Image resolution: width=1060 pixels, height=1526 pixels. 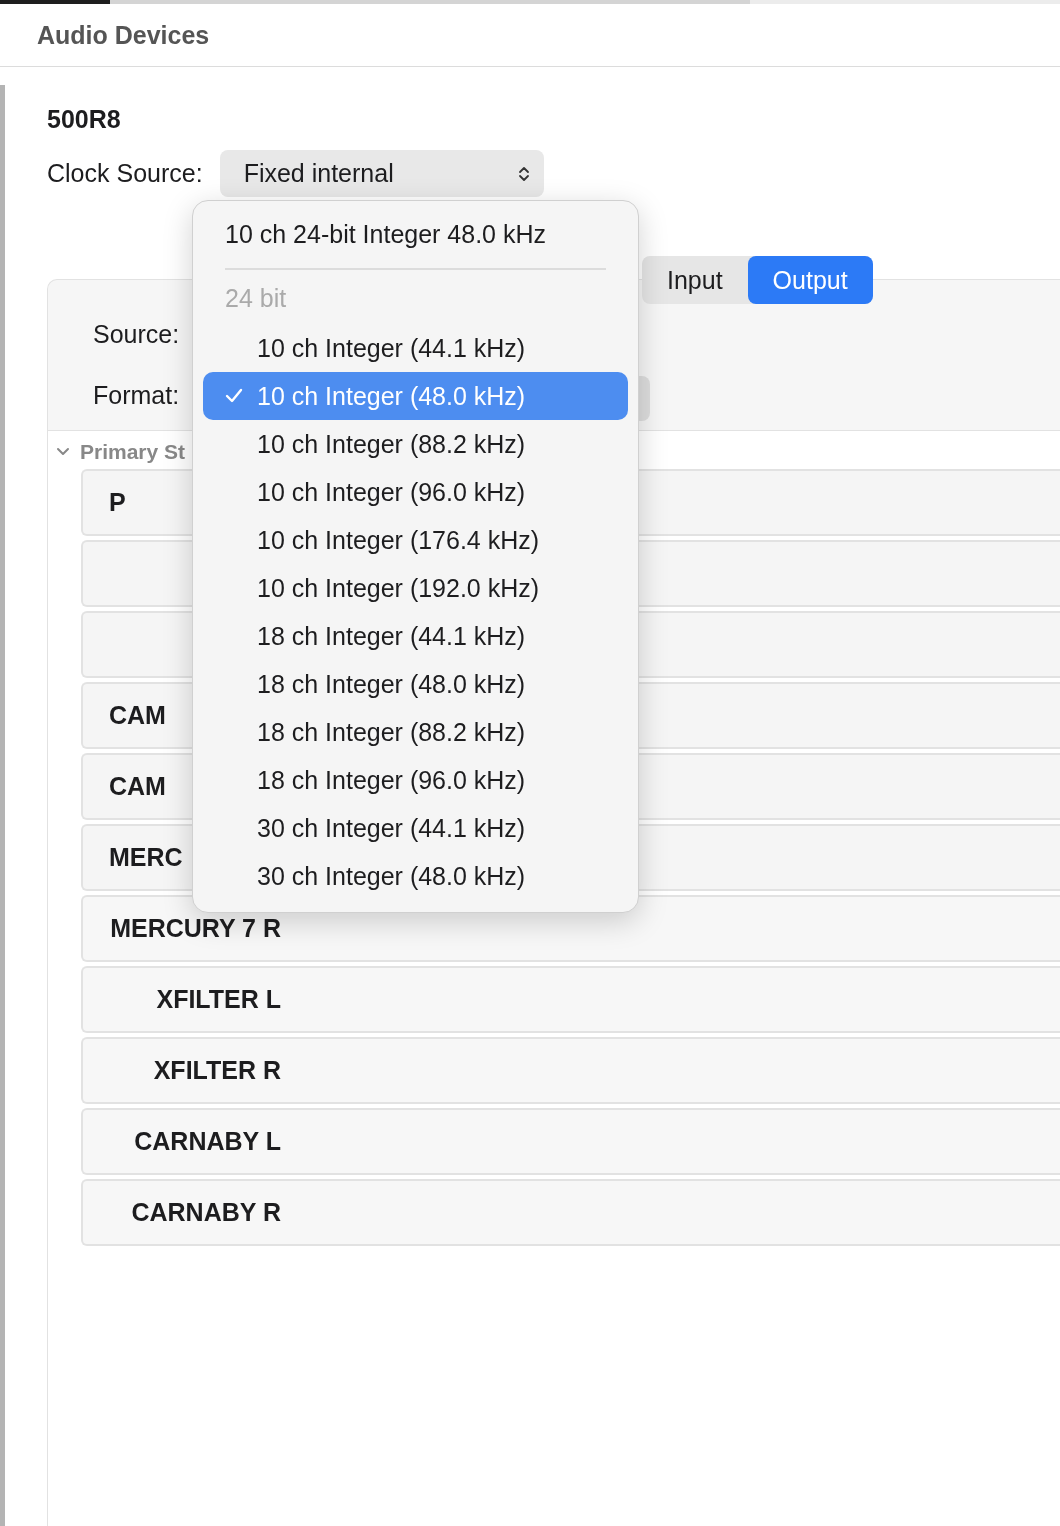 I want to click on section-title: Primary St, so click(x=133, y=452).